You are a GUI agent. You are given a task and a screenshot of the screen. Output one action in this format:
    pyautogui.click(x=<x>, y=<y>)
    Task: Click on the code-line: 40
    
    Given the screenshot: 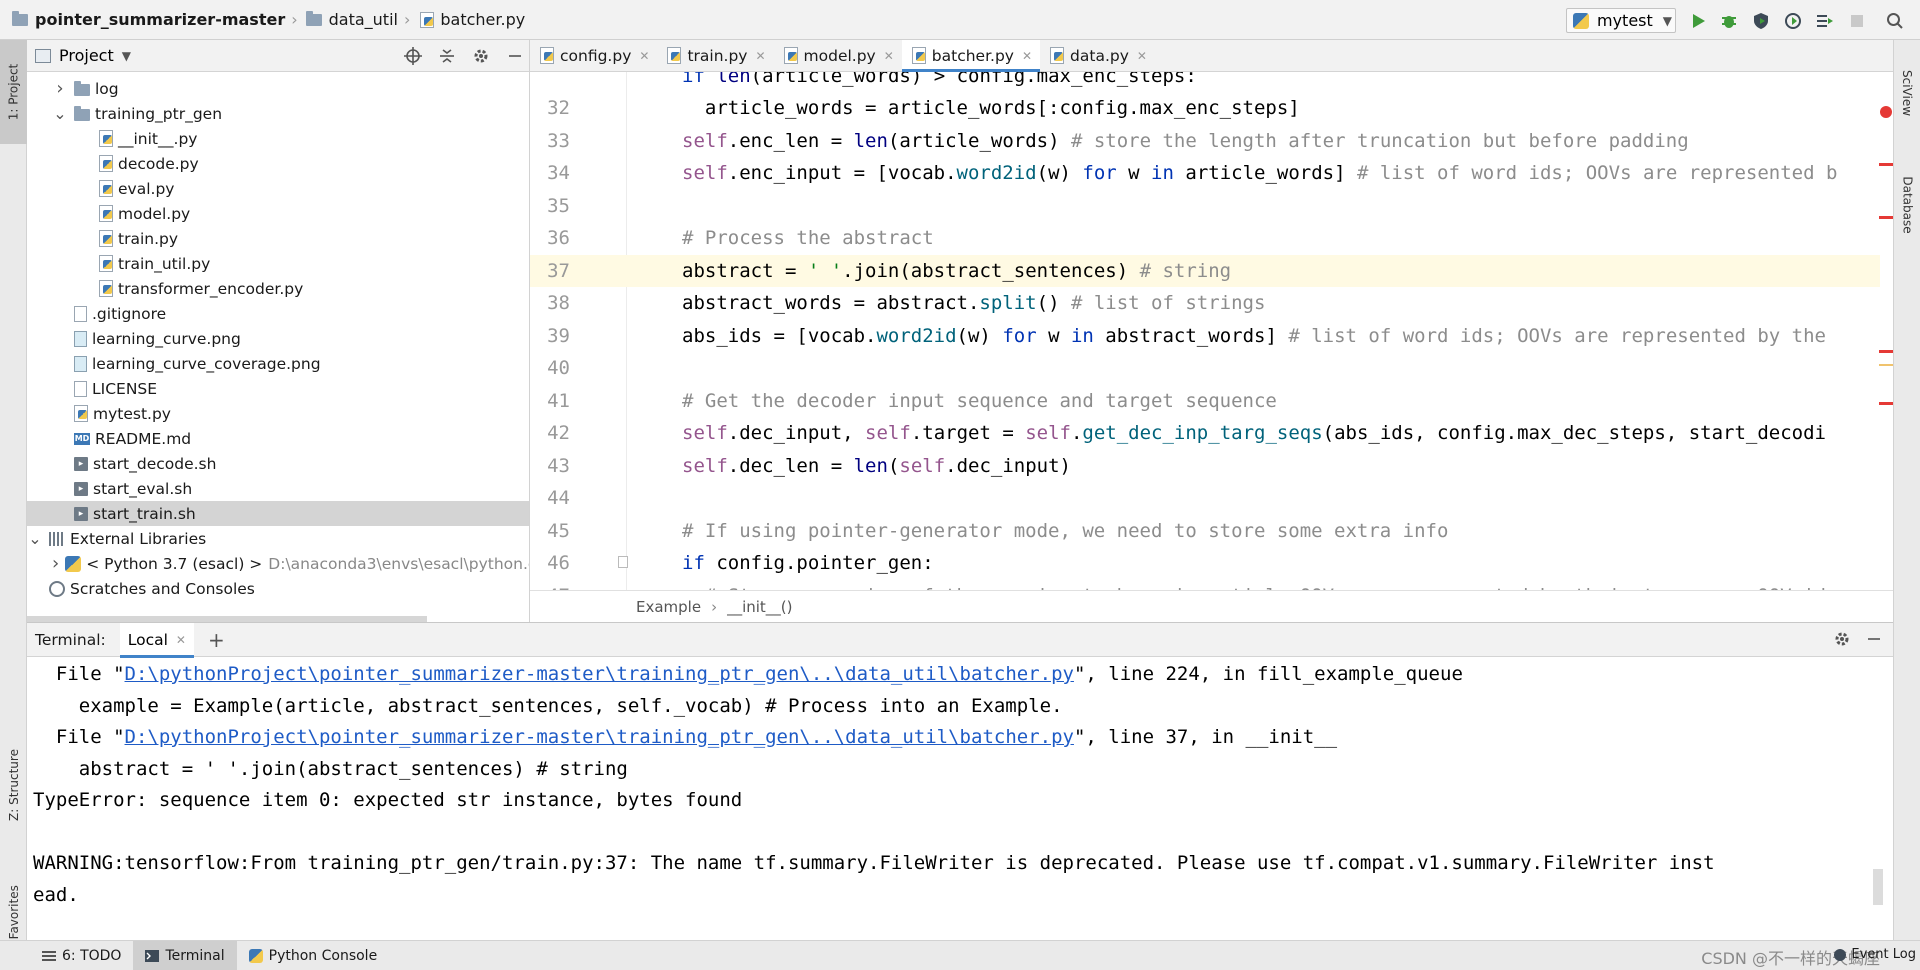 What is the action you would take?
    pyautogui.click(x=1205, y=368)
    